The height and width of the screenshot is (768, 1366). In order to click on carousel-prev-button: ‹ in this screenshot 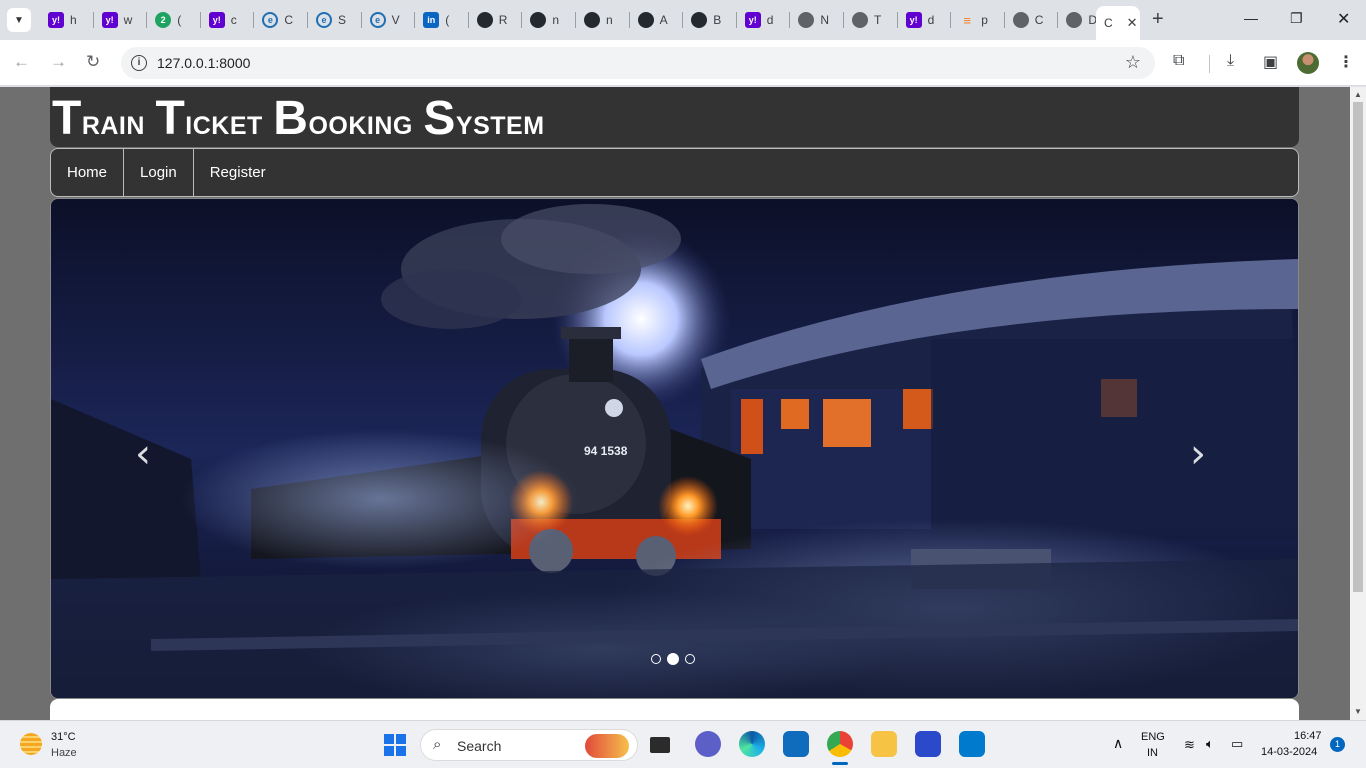, I will do `click(143, 454)`.